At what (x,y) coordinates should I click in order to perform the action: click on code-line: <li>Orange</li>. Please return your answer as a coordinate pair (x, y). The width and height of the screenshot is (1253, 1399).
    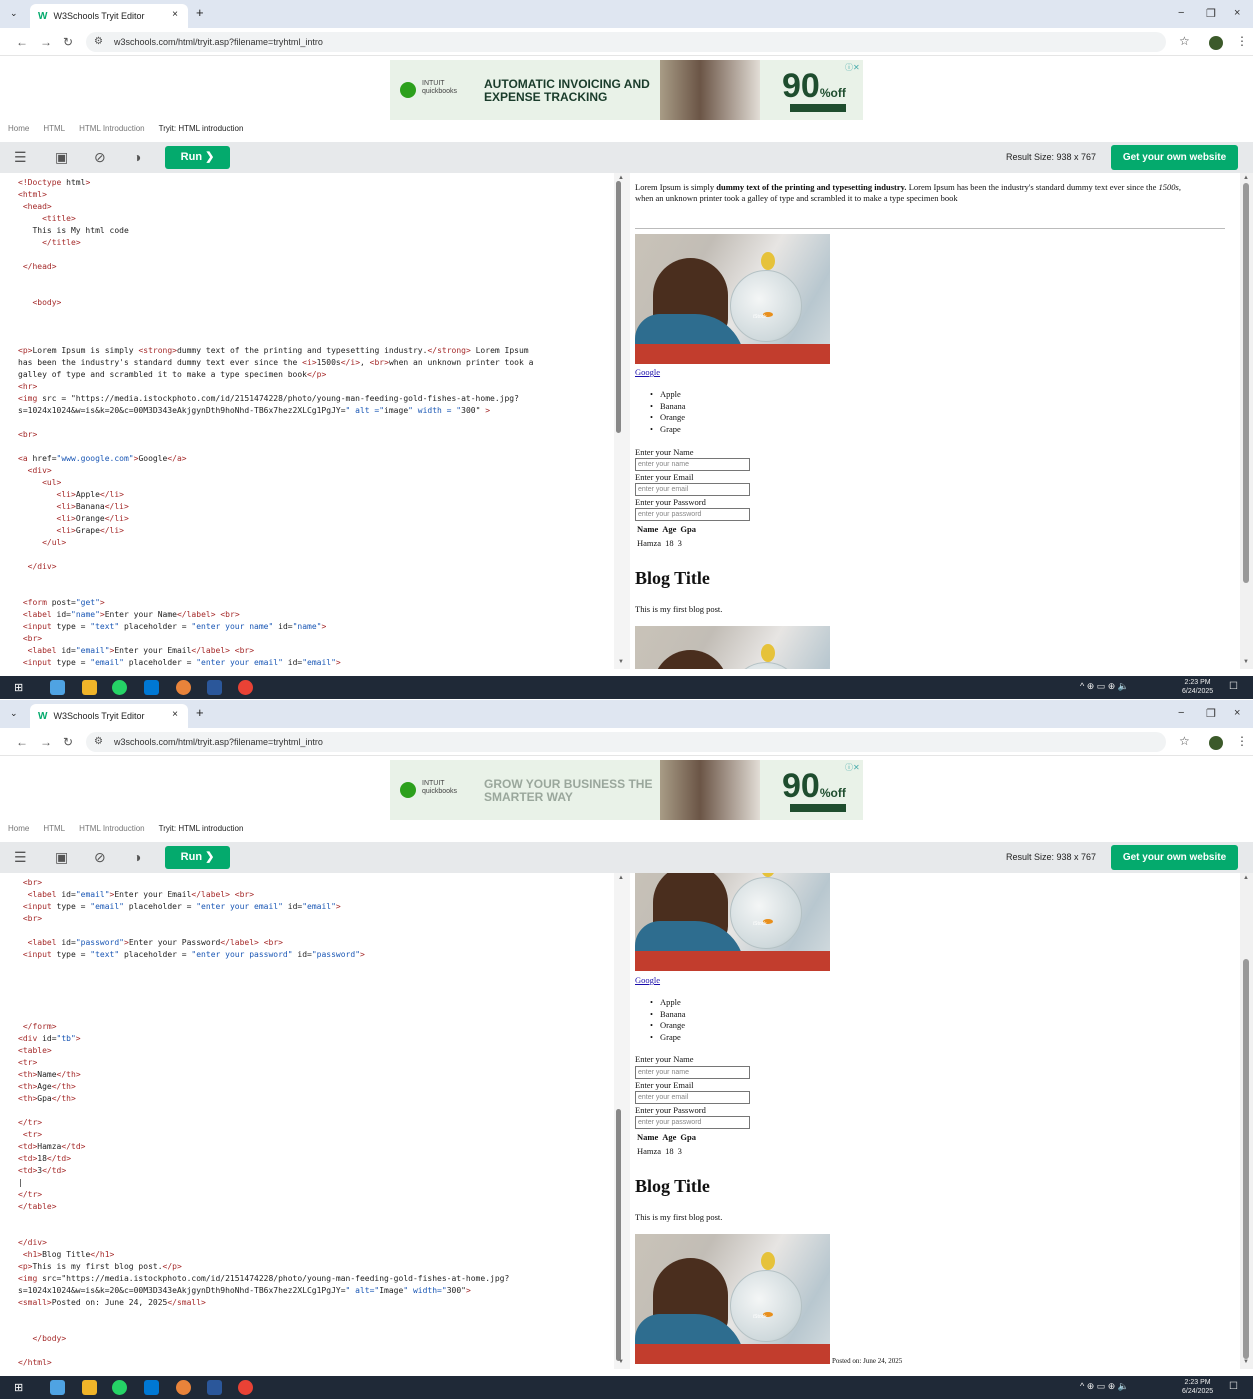
    Looking at the image, I should click on (316, 519).